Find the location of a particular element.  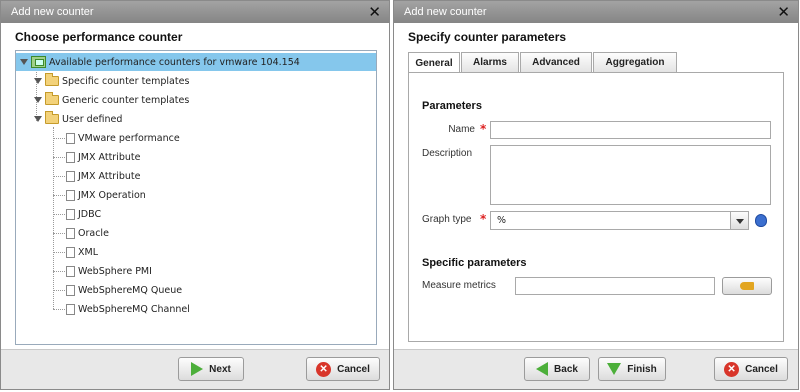

key-icon is located at coordinates (747, 286).